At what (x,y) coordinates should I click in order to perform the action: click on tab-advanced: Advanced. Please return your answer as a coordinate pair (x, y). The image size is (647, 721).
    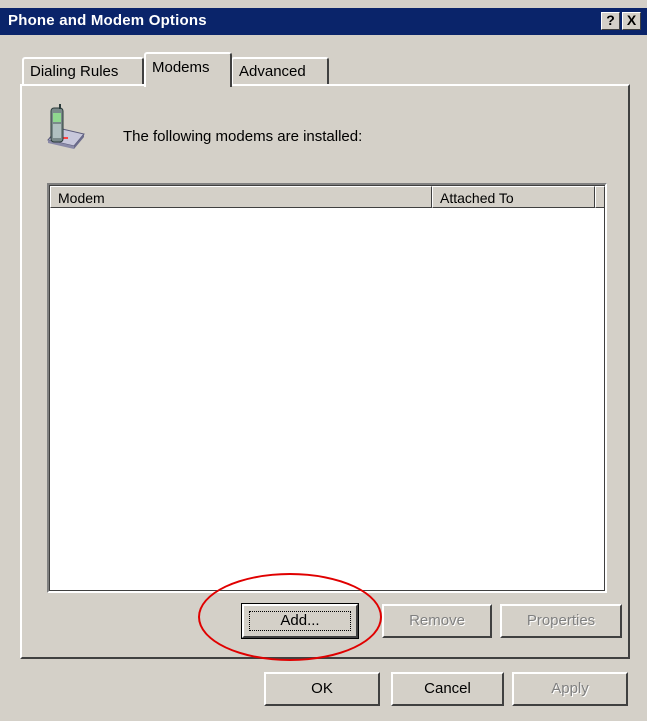
    Looking at the image, I should click on (280, 70).